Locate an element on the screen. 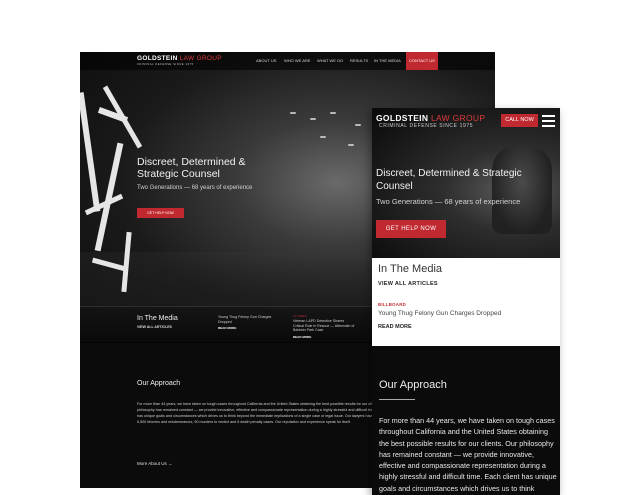 The height and width of the screenshot is (495, 640). get-help-now-button: GET HELP NOW is located at coordinates (160, 213).